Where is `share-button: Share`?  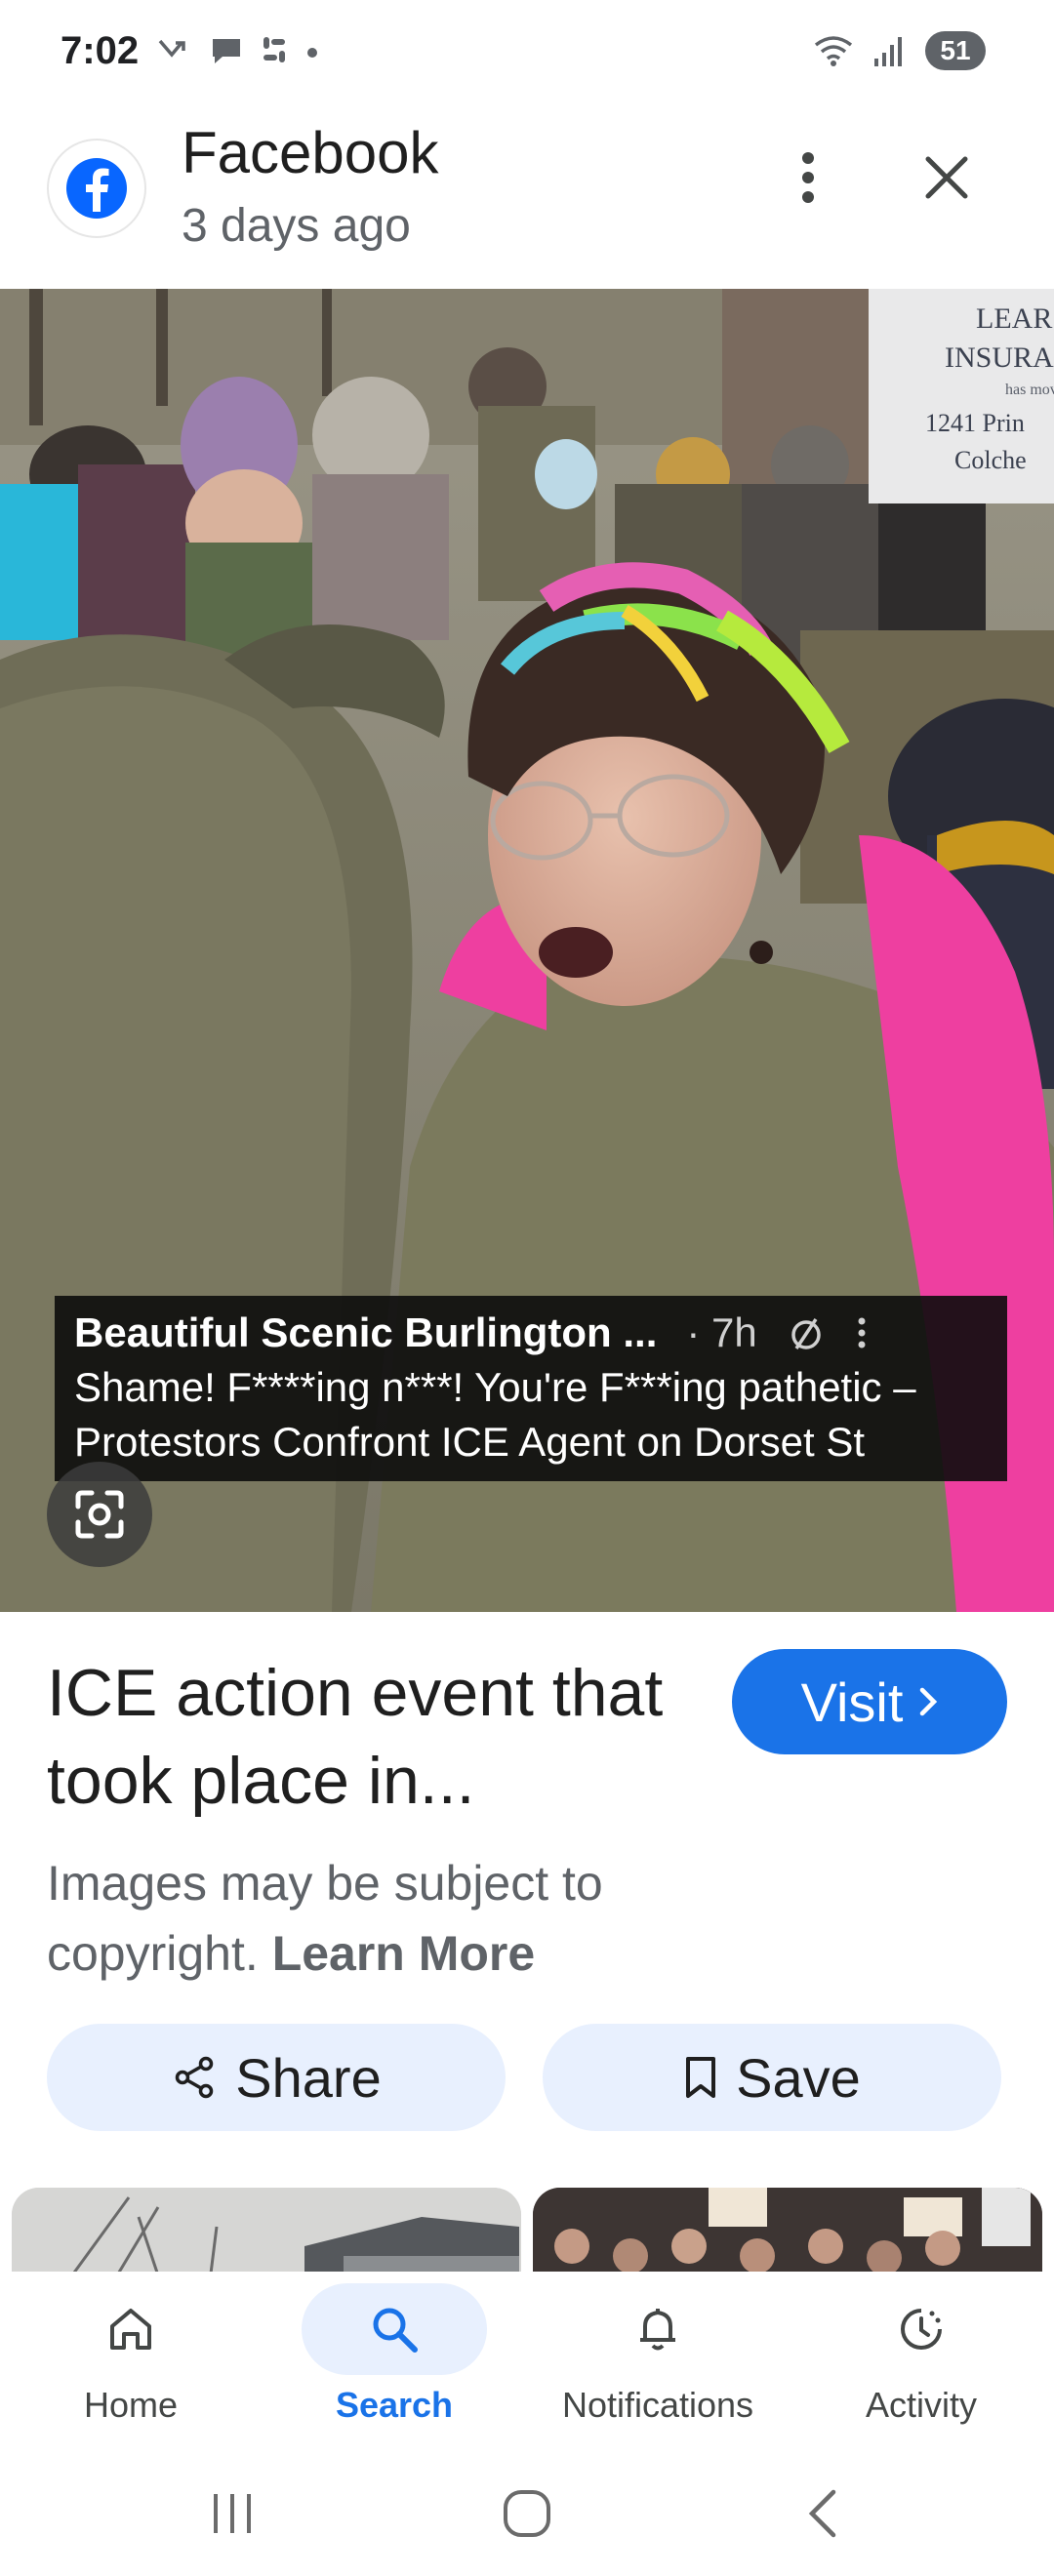
share-button: Share is located at coordinates (276, 2077).